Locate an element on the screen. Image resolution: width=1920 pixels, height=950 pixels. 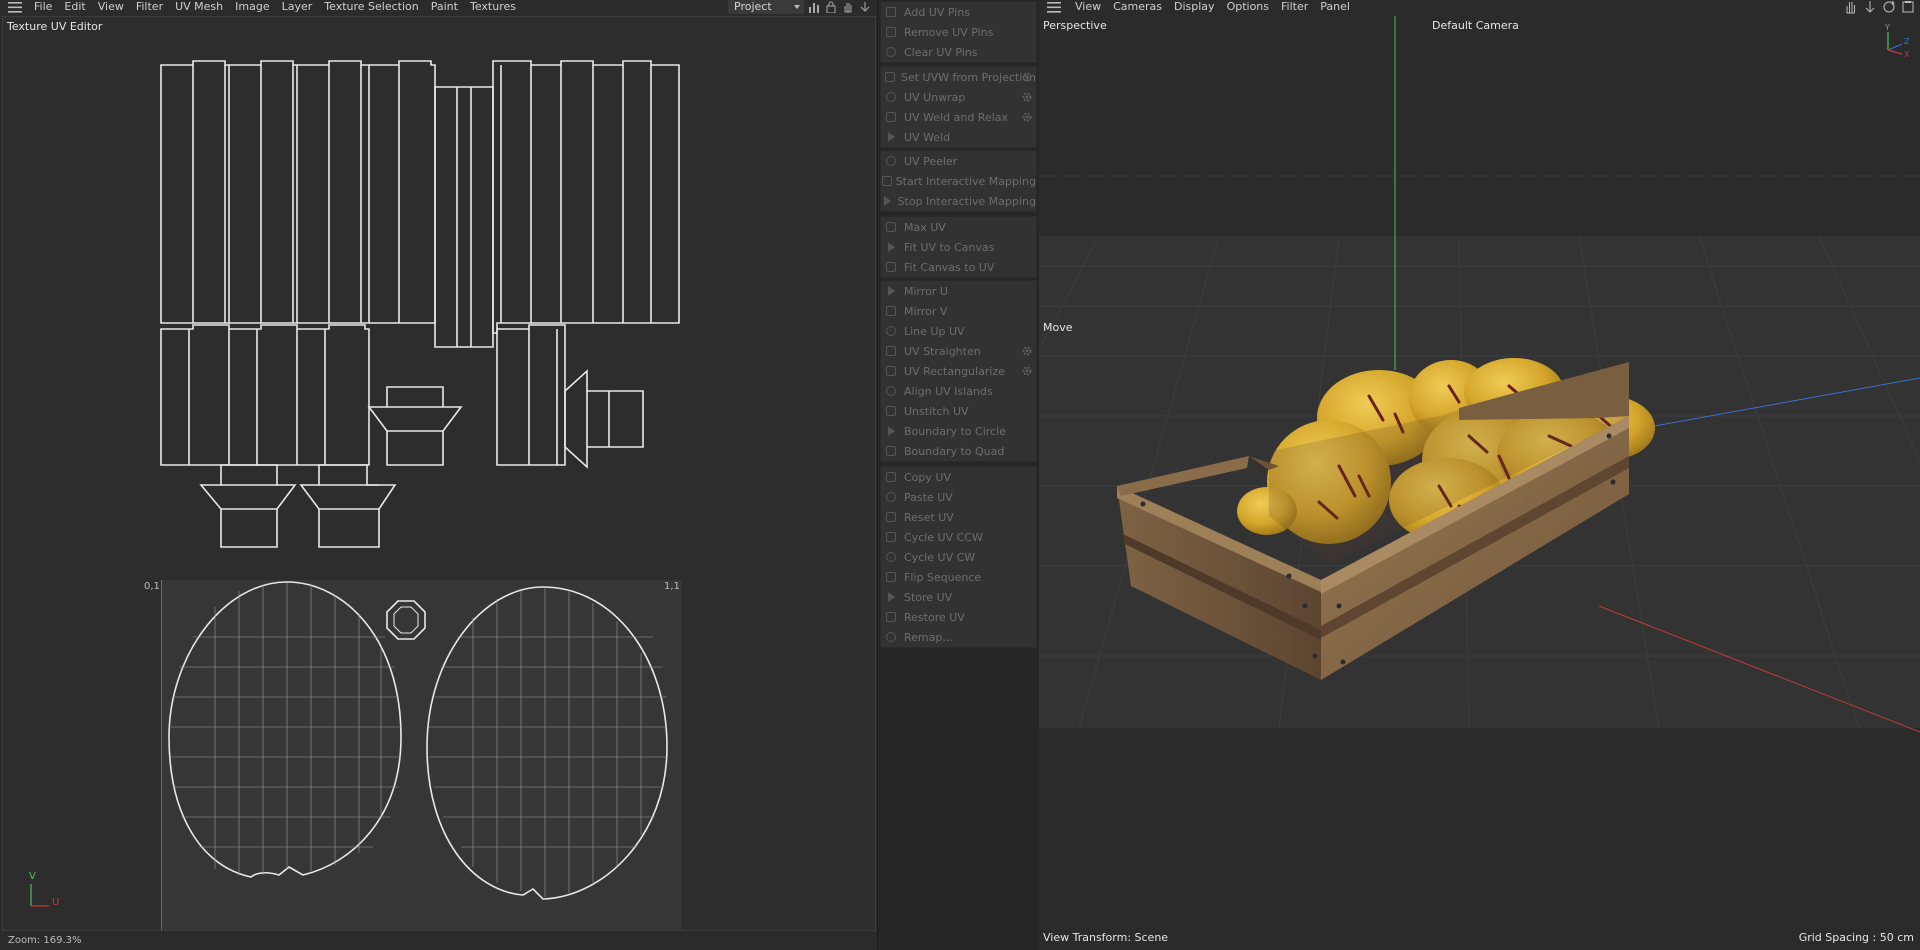
viewport-axis-gizmo-icon: Y Z X is located at coordinates (1897, 41).